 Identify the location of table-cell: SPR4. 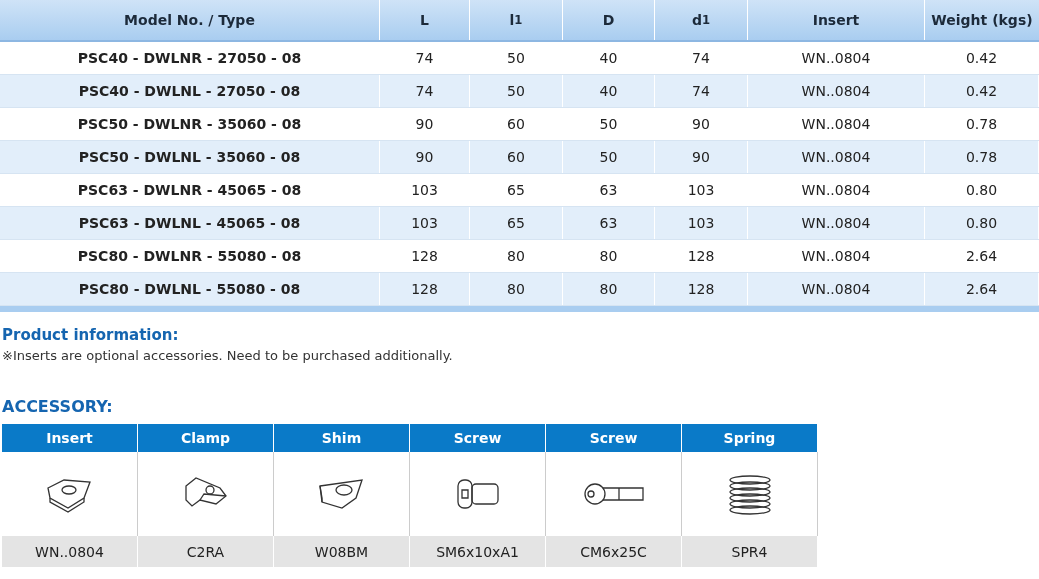
(750, 551).